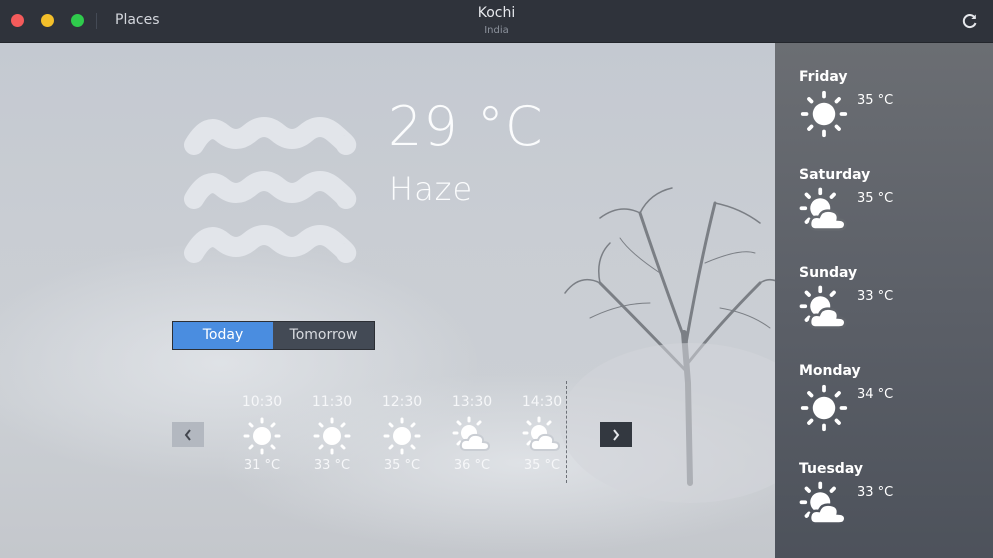  What do you see at coordinates (830, 371) in the screenshot?
I see `forecast-day-name: Monday` at bounding box center [830, 371].